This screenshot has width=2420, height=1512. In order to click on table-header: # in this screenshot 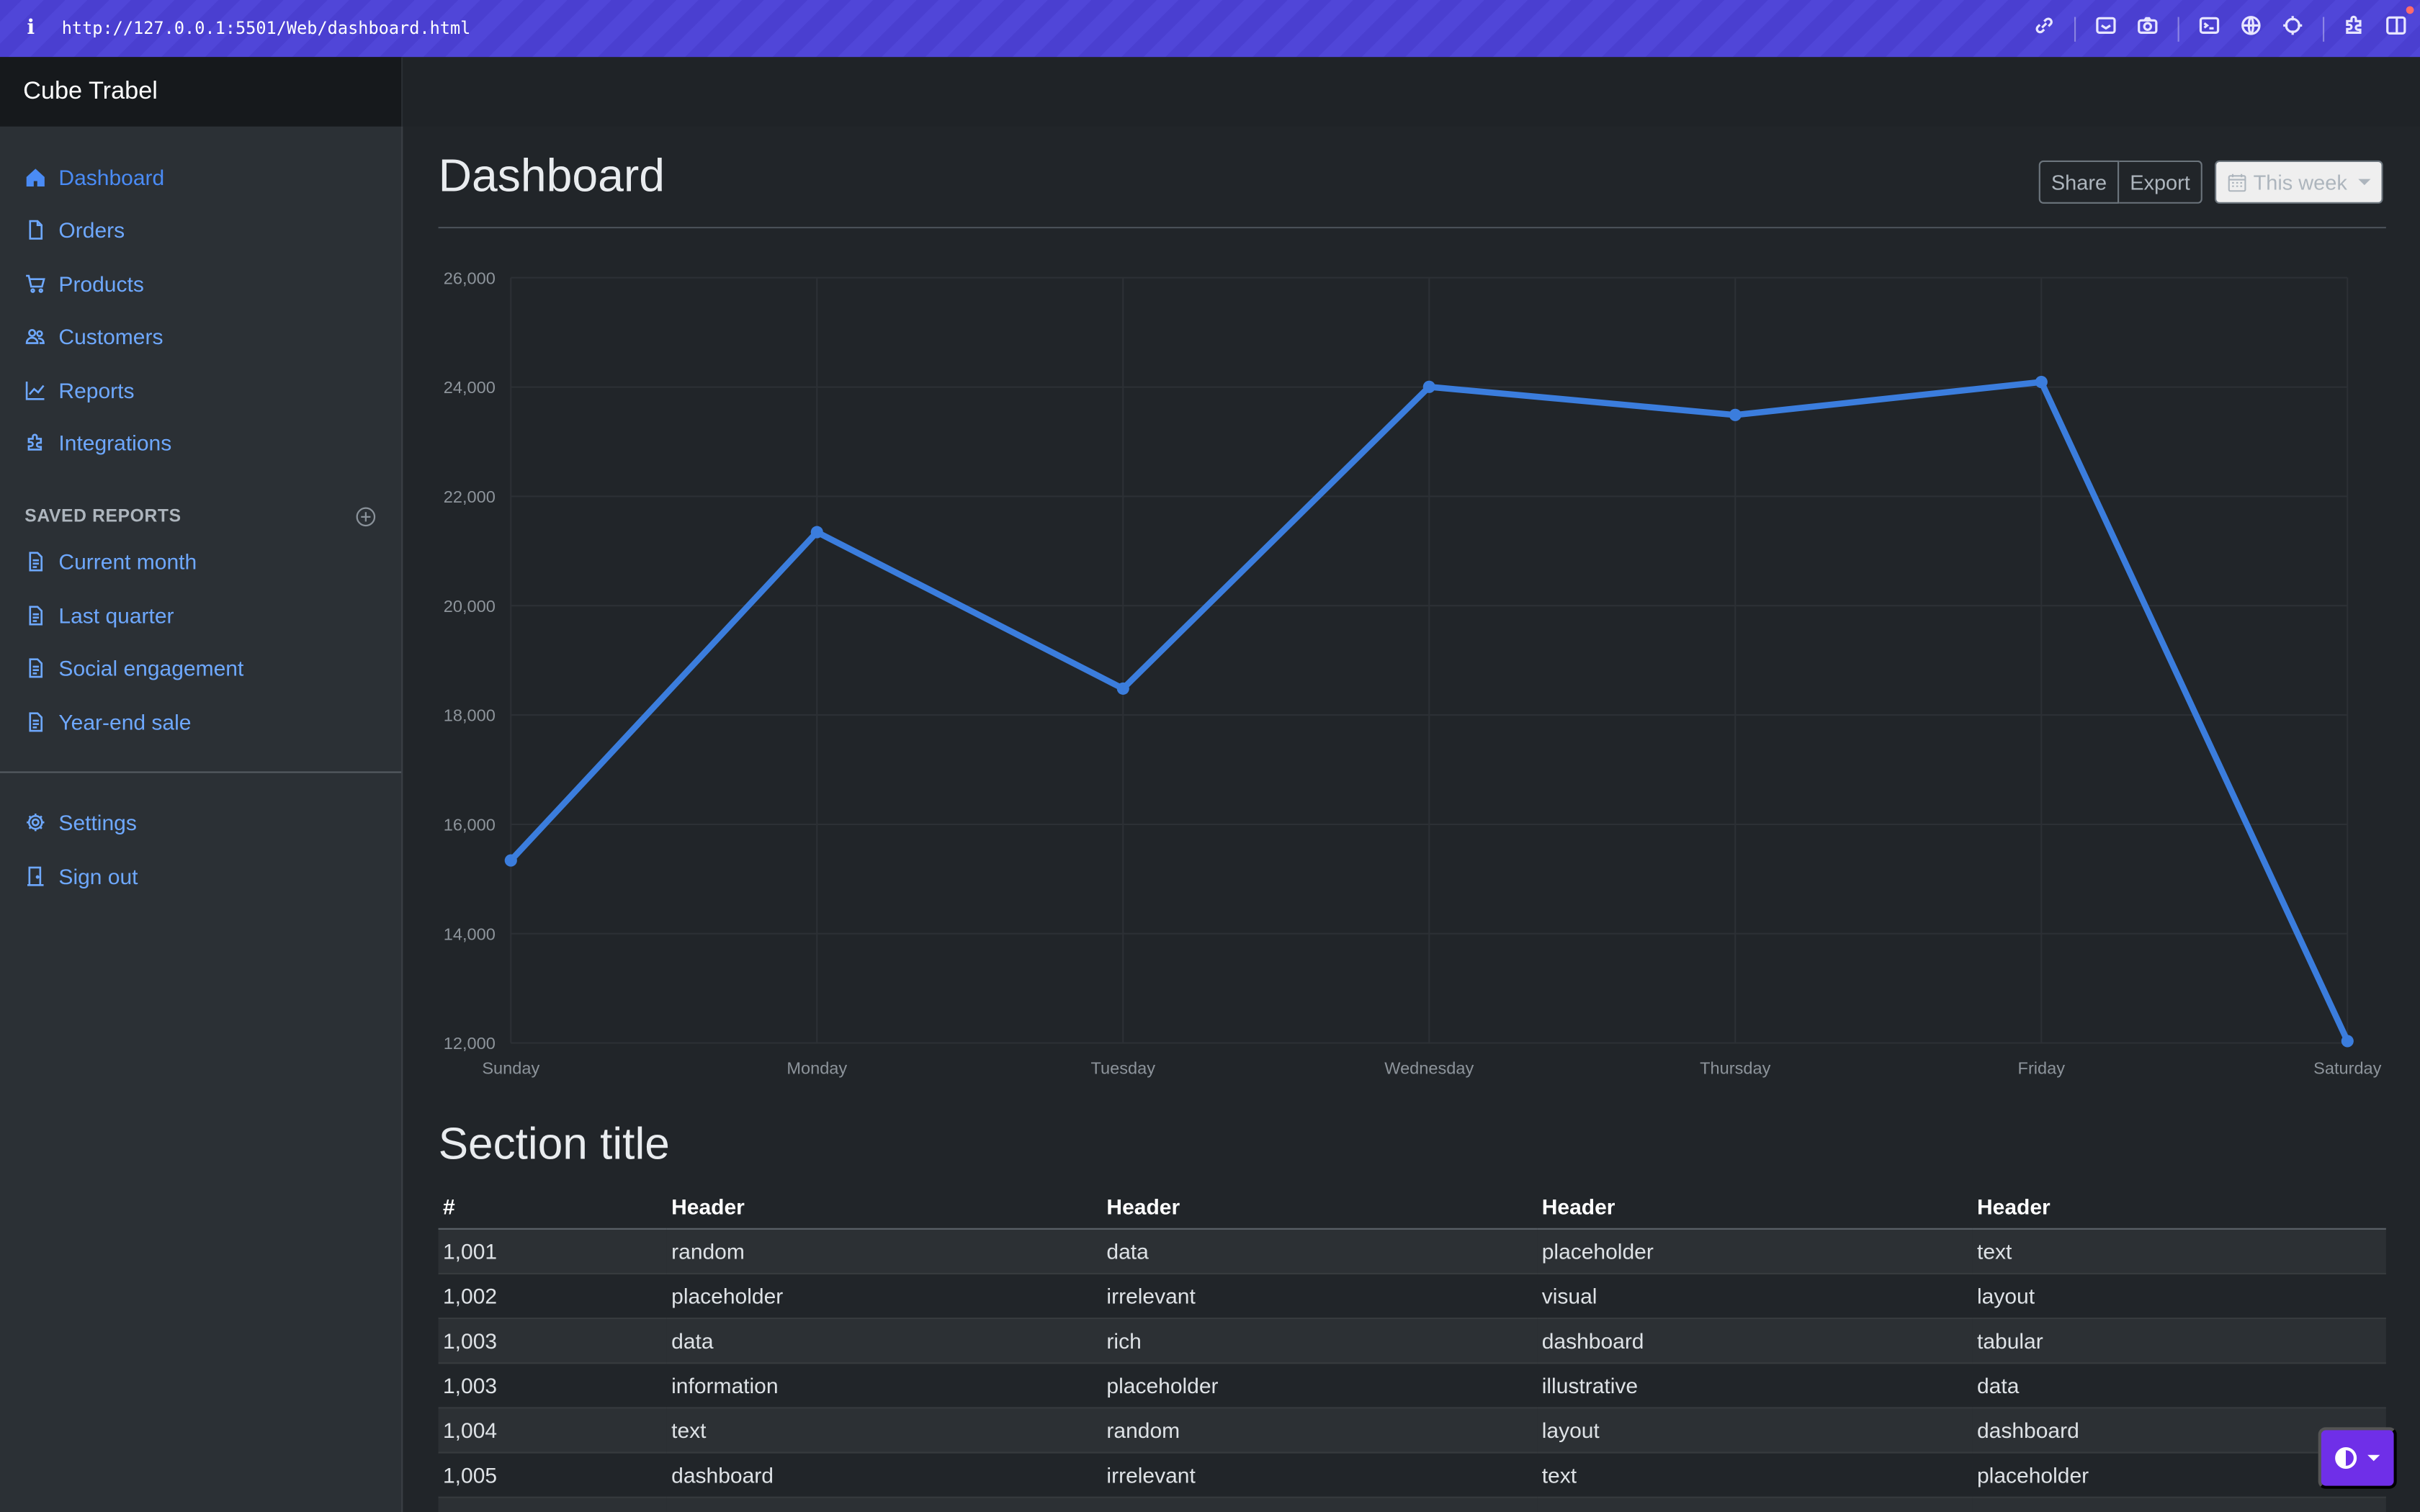, I will do `click(552, 1207)`.